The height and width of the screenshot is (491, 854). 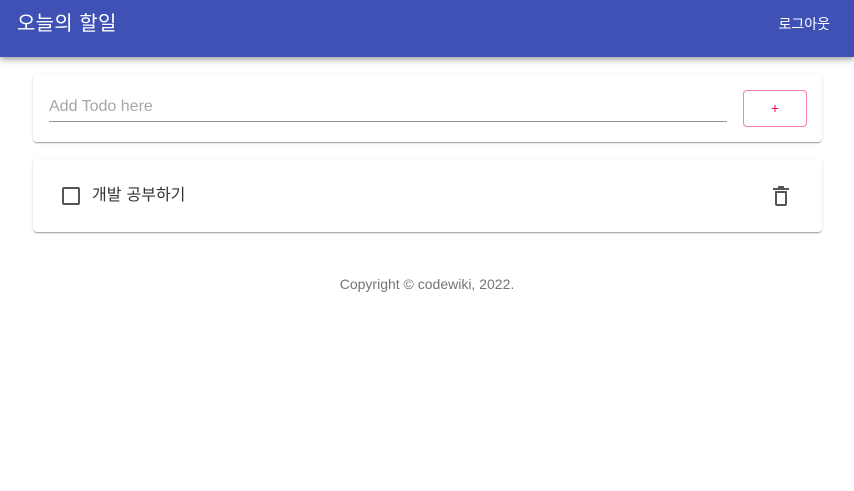 I want to click on todo-checkbox, so click(x=71, y=196).